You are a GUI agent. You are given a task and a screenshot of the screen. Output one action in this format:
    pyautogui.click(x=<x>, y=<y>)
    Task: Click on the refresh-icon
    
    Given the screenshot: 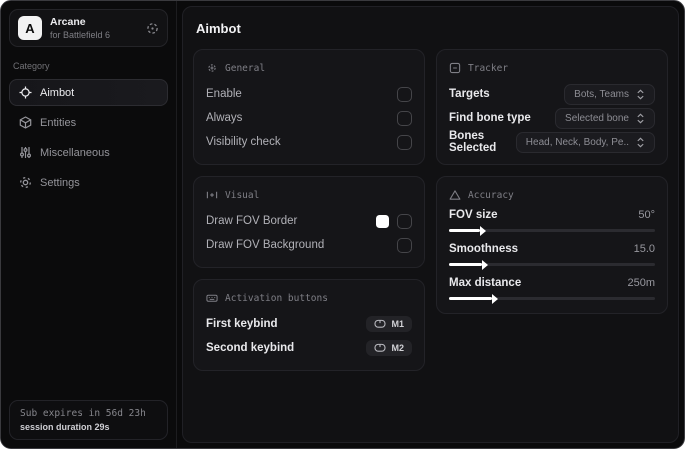 What is the action you would take?
    pyautogui.click(x=152, y=28)
    